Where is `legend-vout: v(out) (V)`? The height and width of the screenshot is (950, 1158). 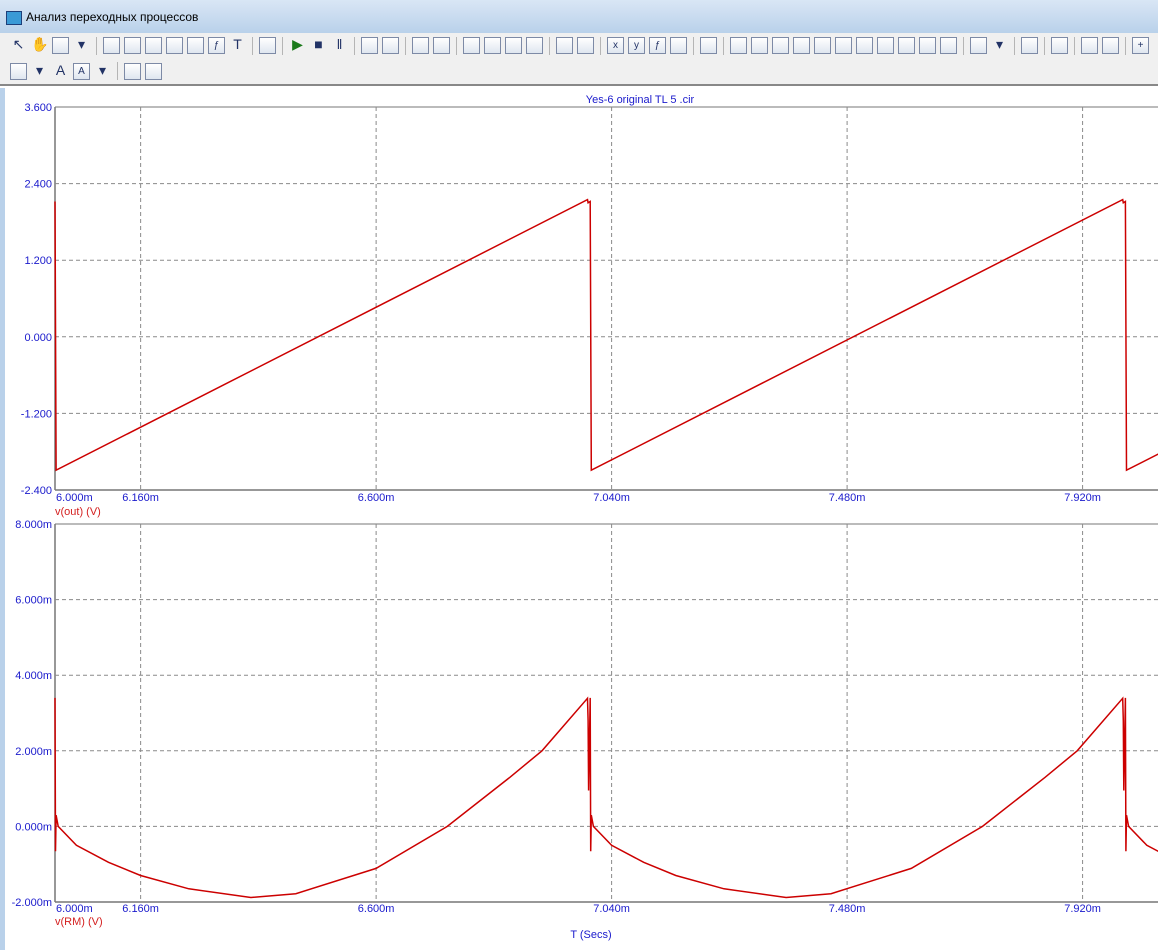 legend-vout: v(out) (V) is located at coordinates (78, 512).